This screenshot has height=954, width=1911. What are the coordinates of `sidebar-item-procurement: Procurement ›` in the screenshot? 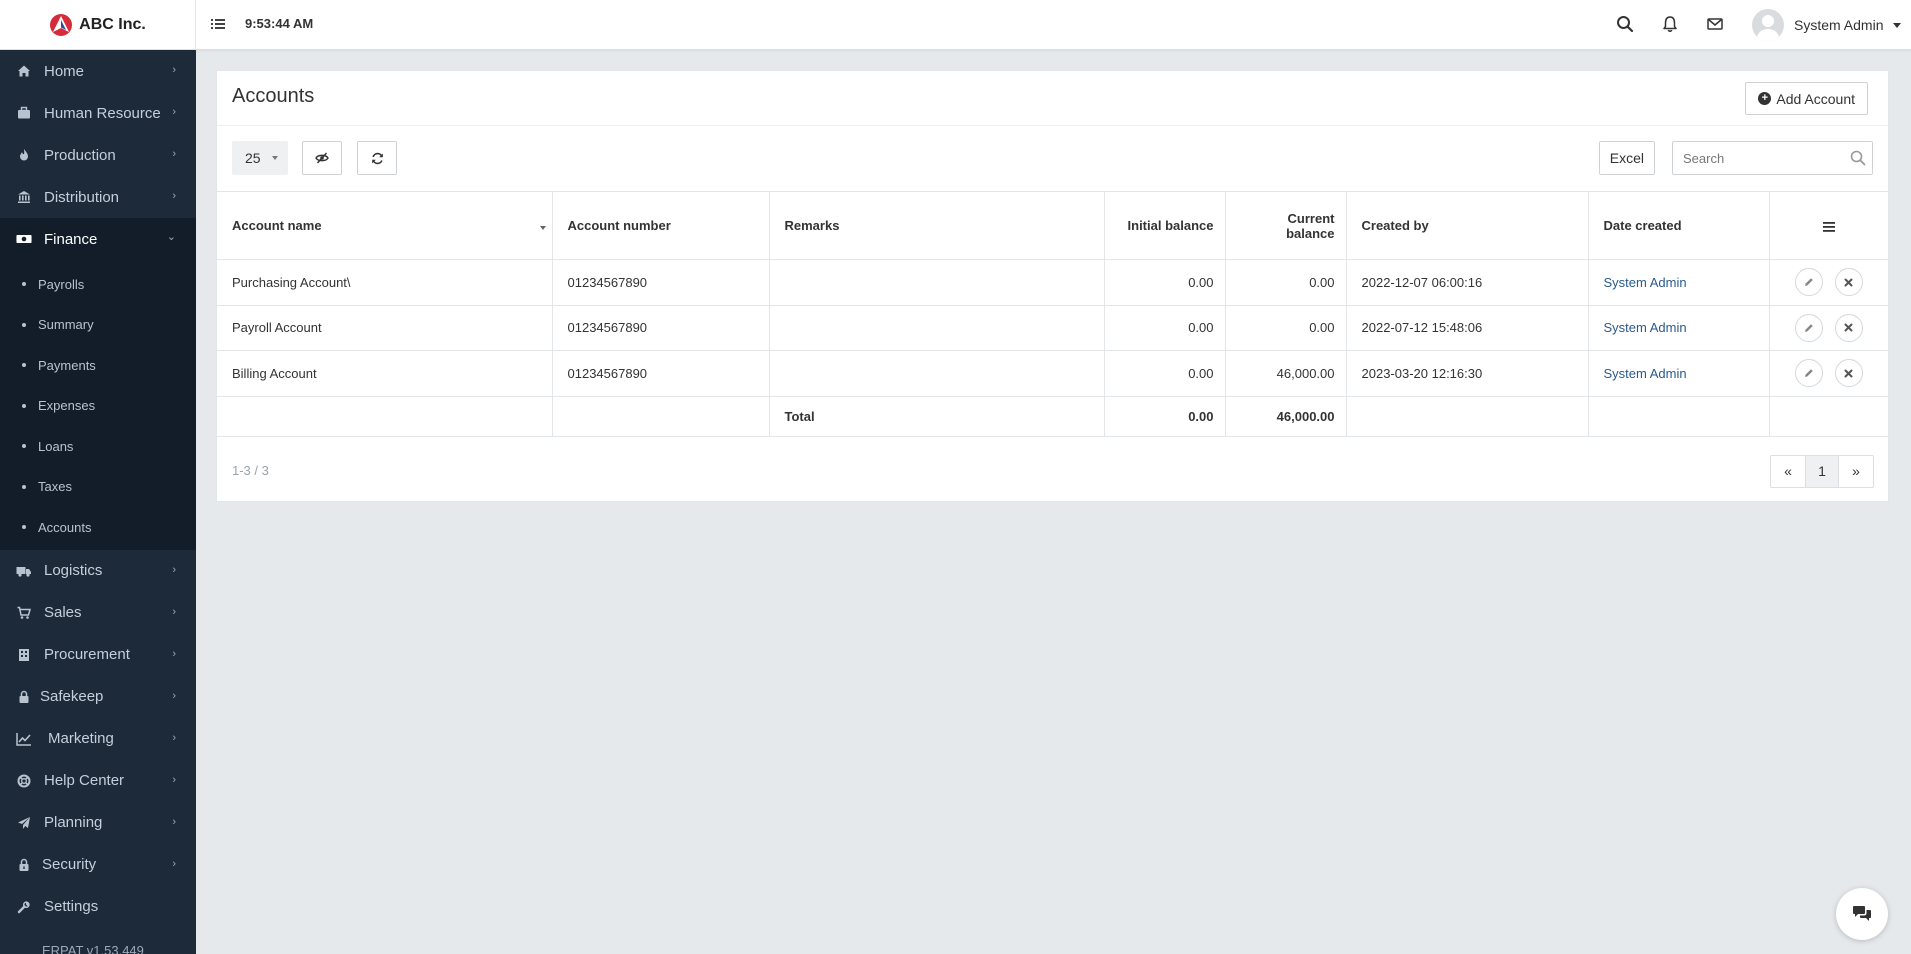 It's located at (98, 655).